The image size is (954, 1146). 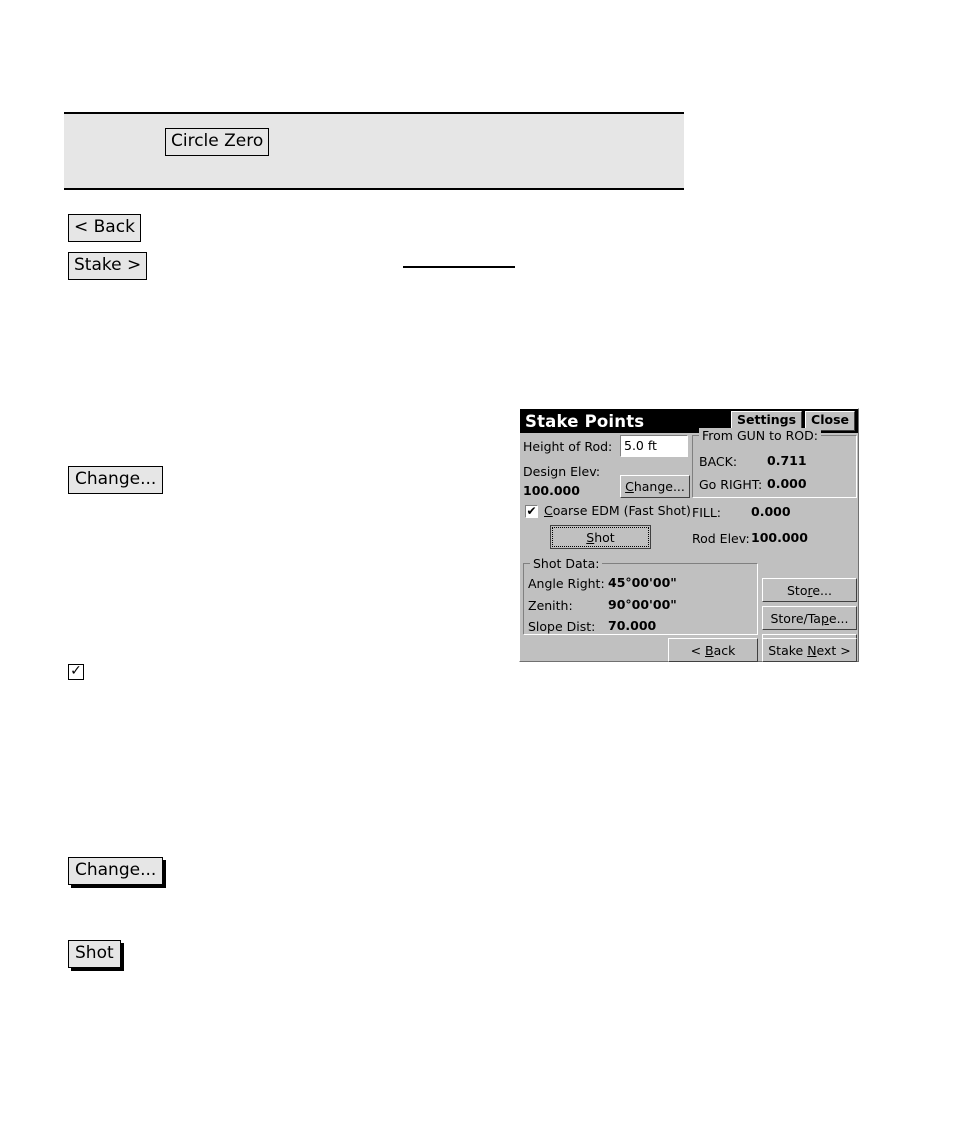 What do you see at coordinates (568, 446) in the screenshot?
I see `height-of-rod-label: Height of Rod:` at bounding box center [568, 446].